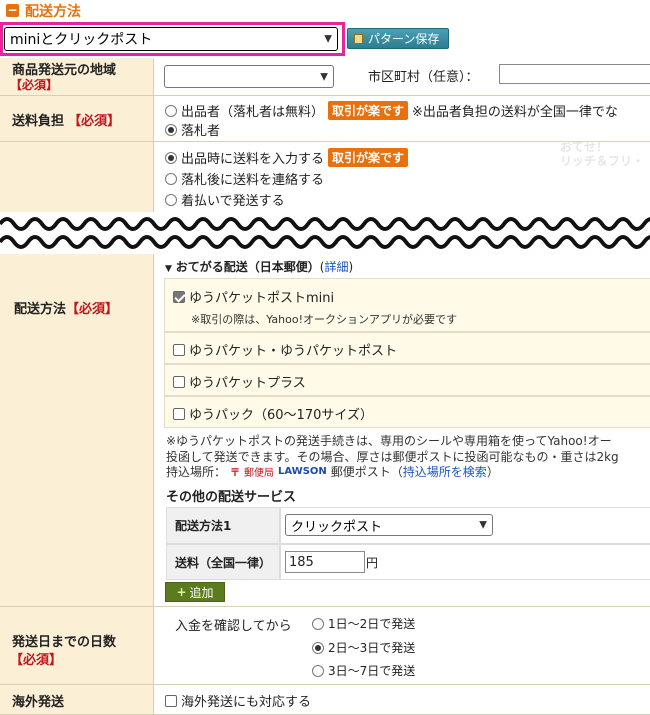 Image resolution: width=650 pixels, height=715 pixels. What do you see at coordinates (336, 267) in the screenshot?
I see `otegaru-detail-link: 詳細` at bounding box center [336, 267].